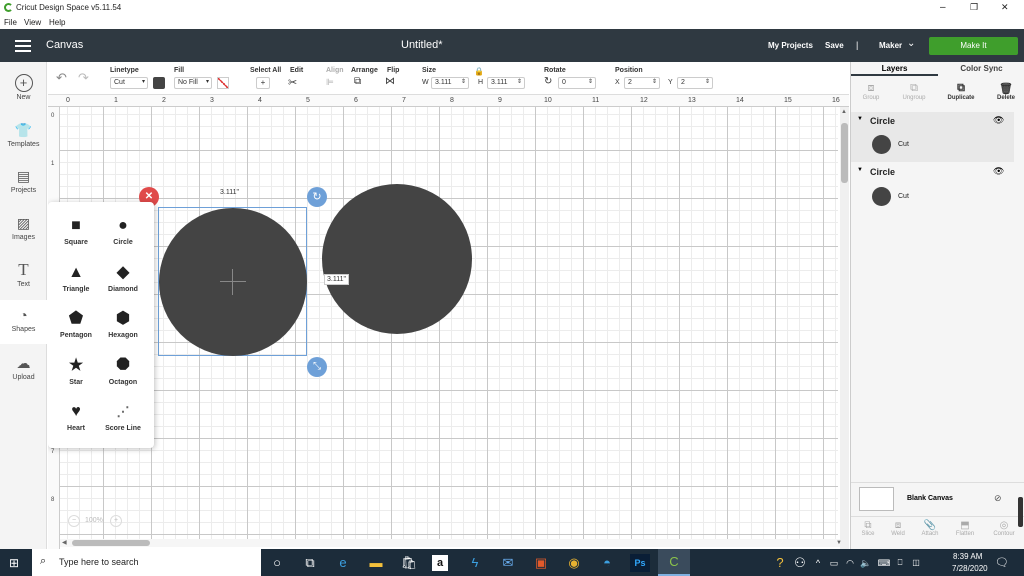  What do you see at coordinates (800, 563) in the screenshot?
I see `people-icon: ⚇` at bounding box center [800, 563].